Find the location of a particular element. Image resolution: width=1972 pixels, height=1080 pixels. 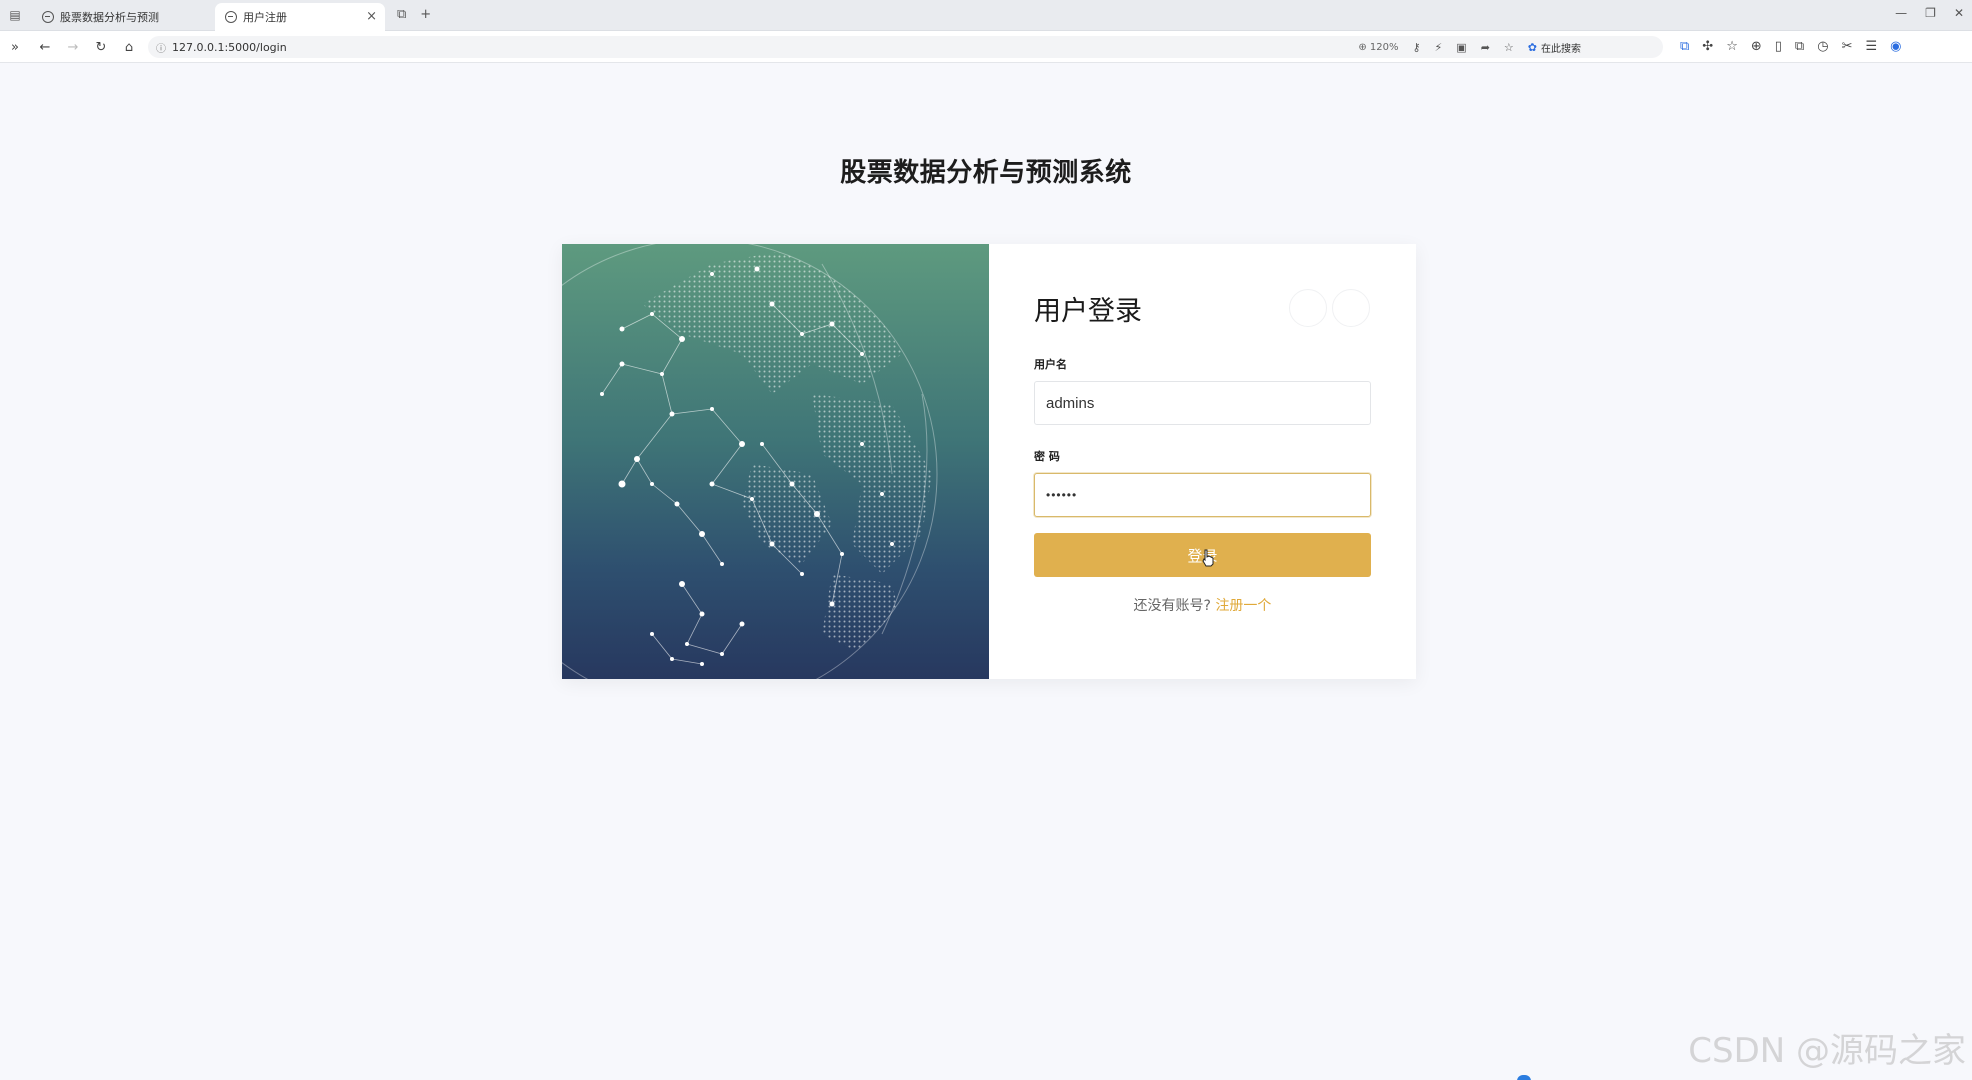

floating-widget-icon is located at coordinates (1524, 1077).